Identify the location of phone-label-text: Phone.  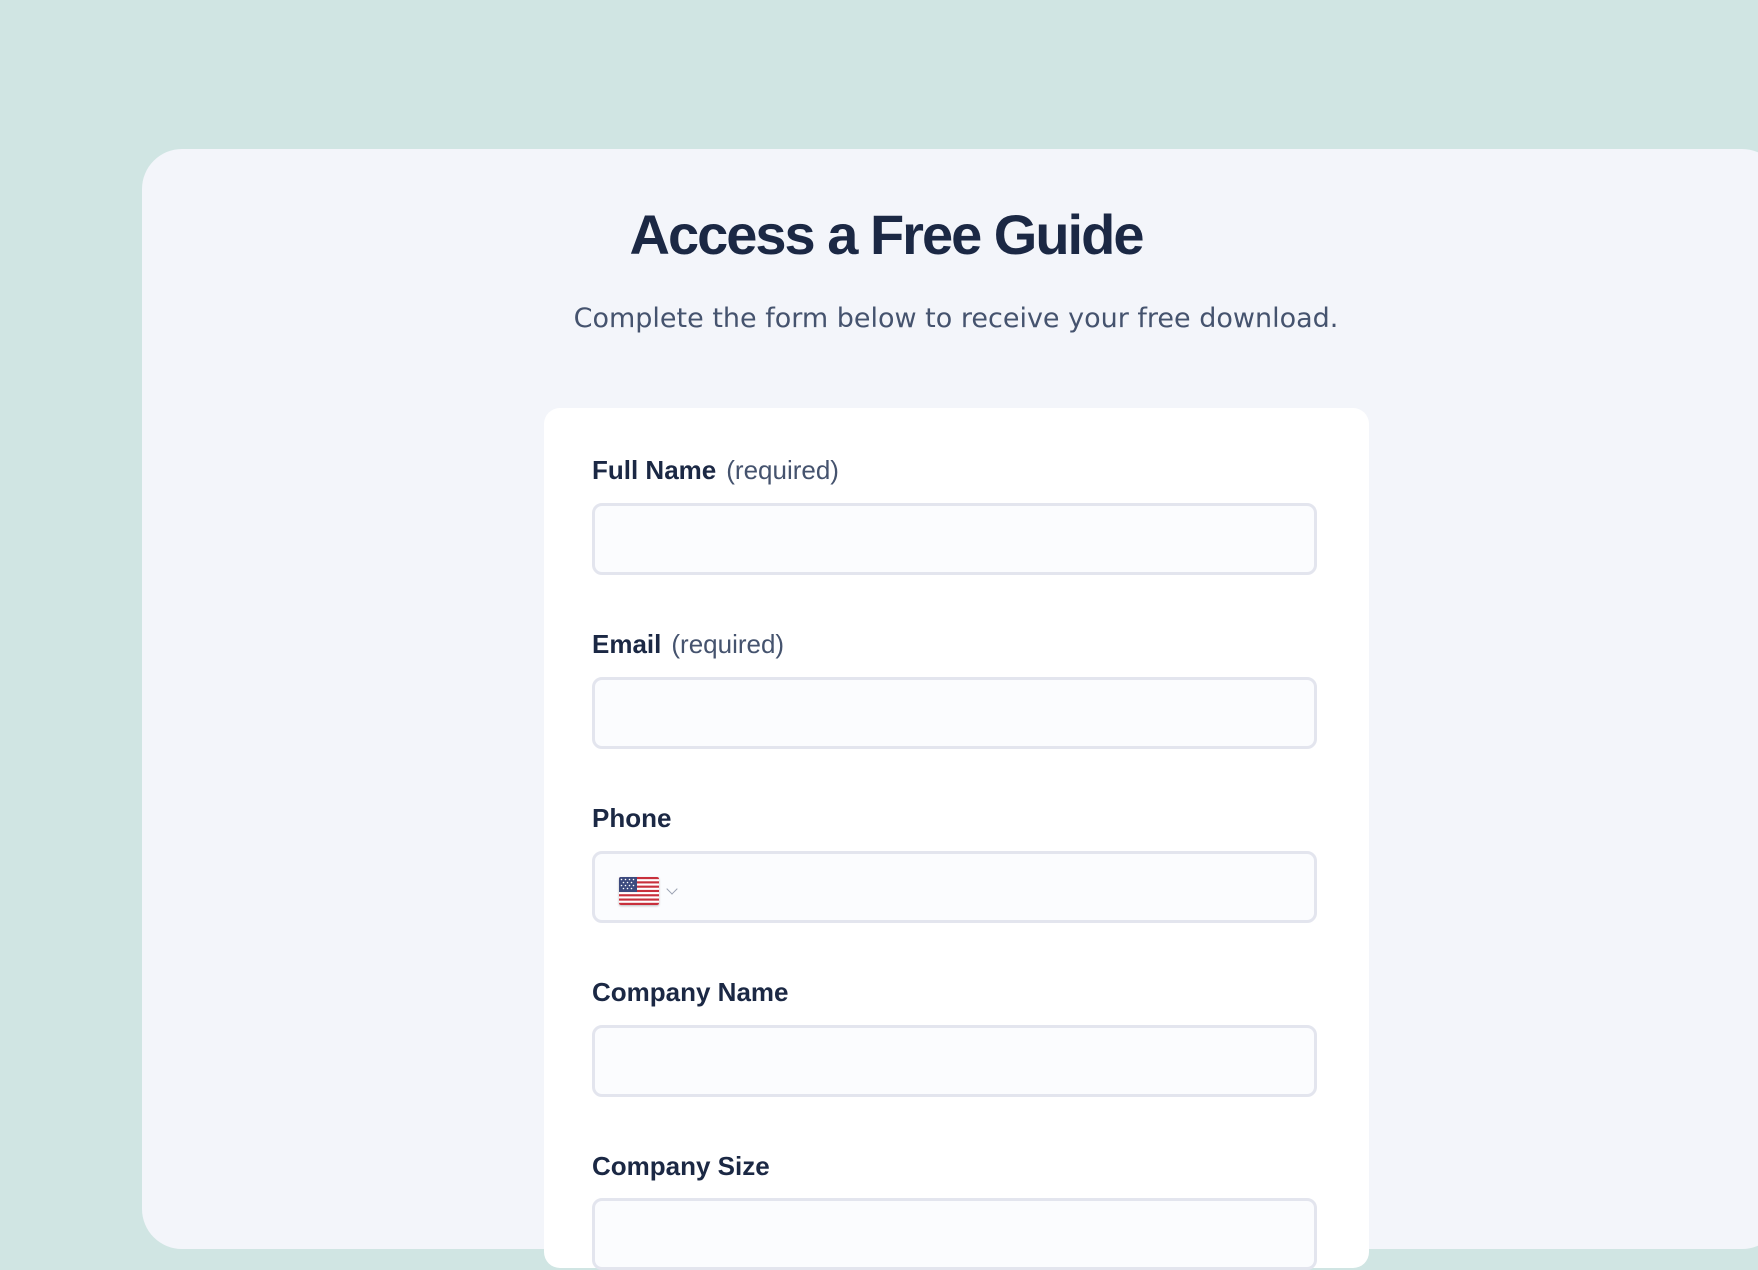
(632, 818).